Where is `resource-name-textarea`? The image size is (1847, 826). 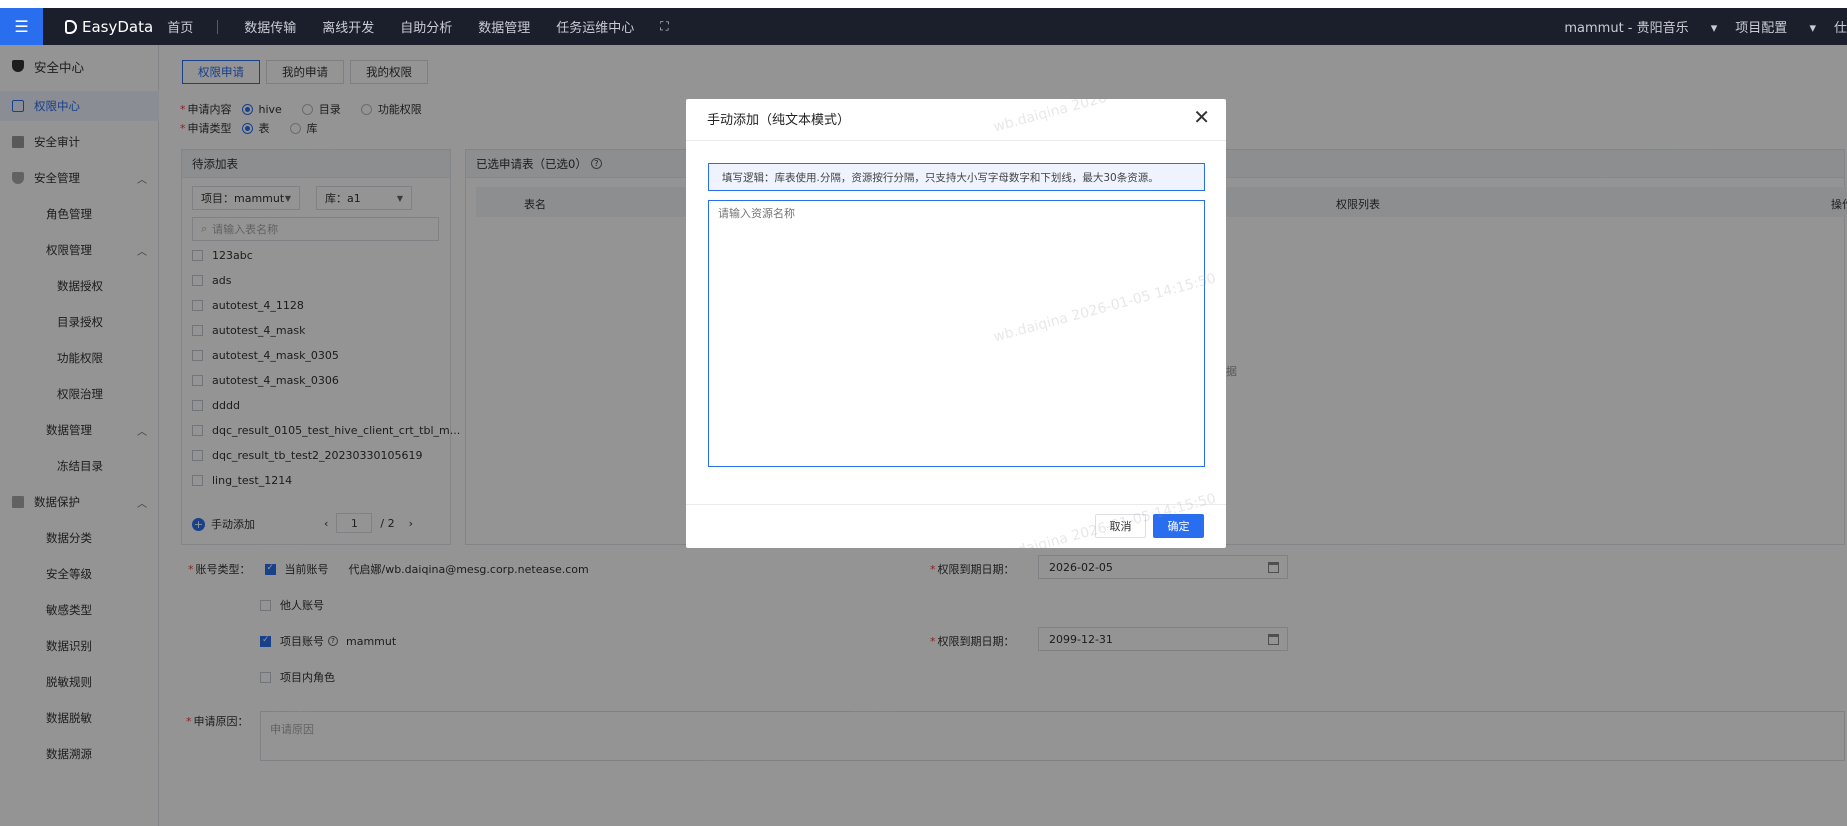
resource-name-textarea is located at coordinates (956, 333).